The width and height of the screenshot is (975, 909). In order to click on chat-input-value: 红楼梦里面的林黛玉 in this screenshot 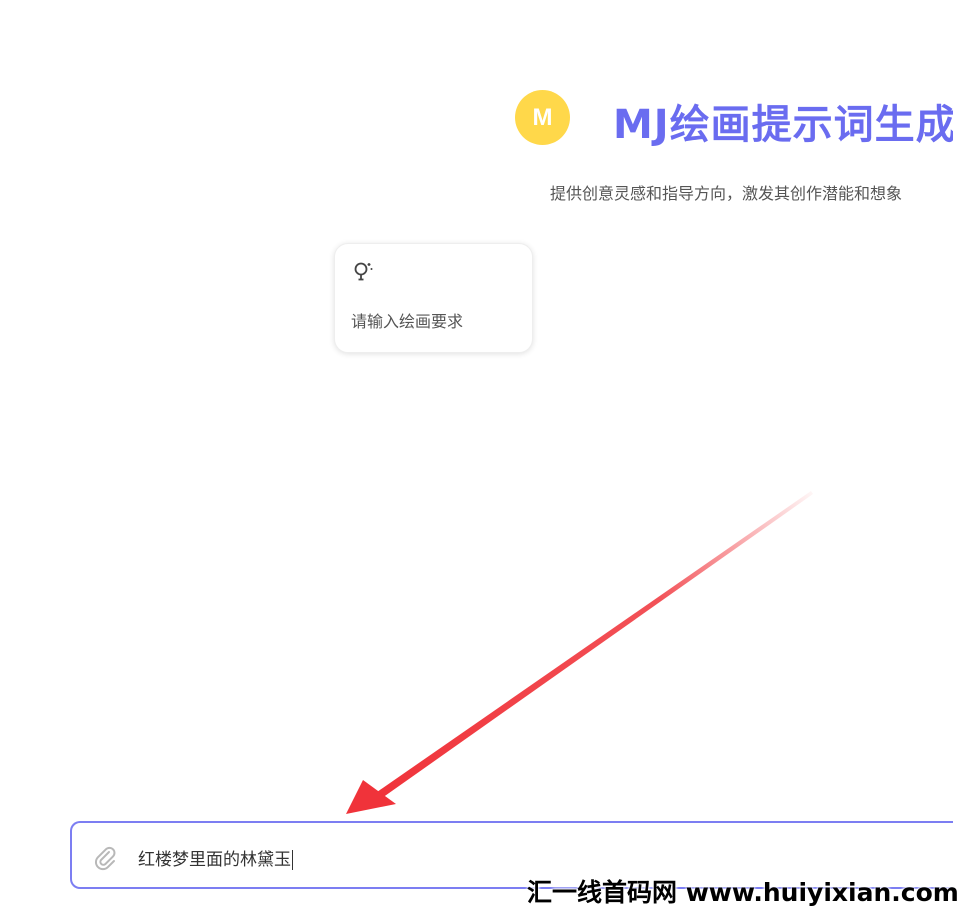, I will do `click(214, 860)`.